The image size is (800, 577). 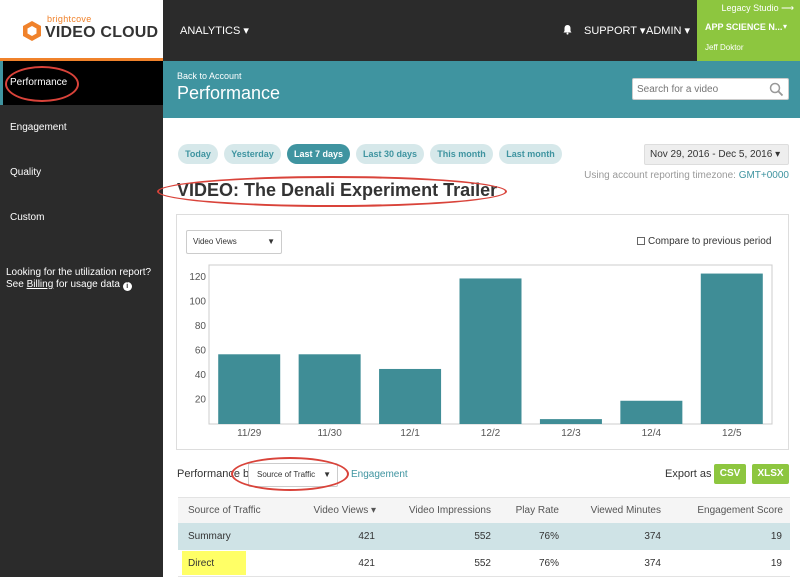 I want to click on table-row: Summary 421 552 76% 374 19, so click(x=484, y=536).